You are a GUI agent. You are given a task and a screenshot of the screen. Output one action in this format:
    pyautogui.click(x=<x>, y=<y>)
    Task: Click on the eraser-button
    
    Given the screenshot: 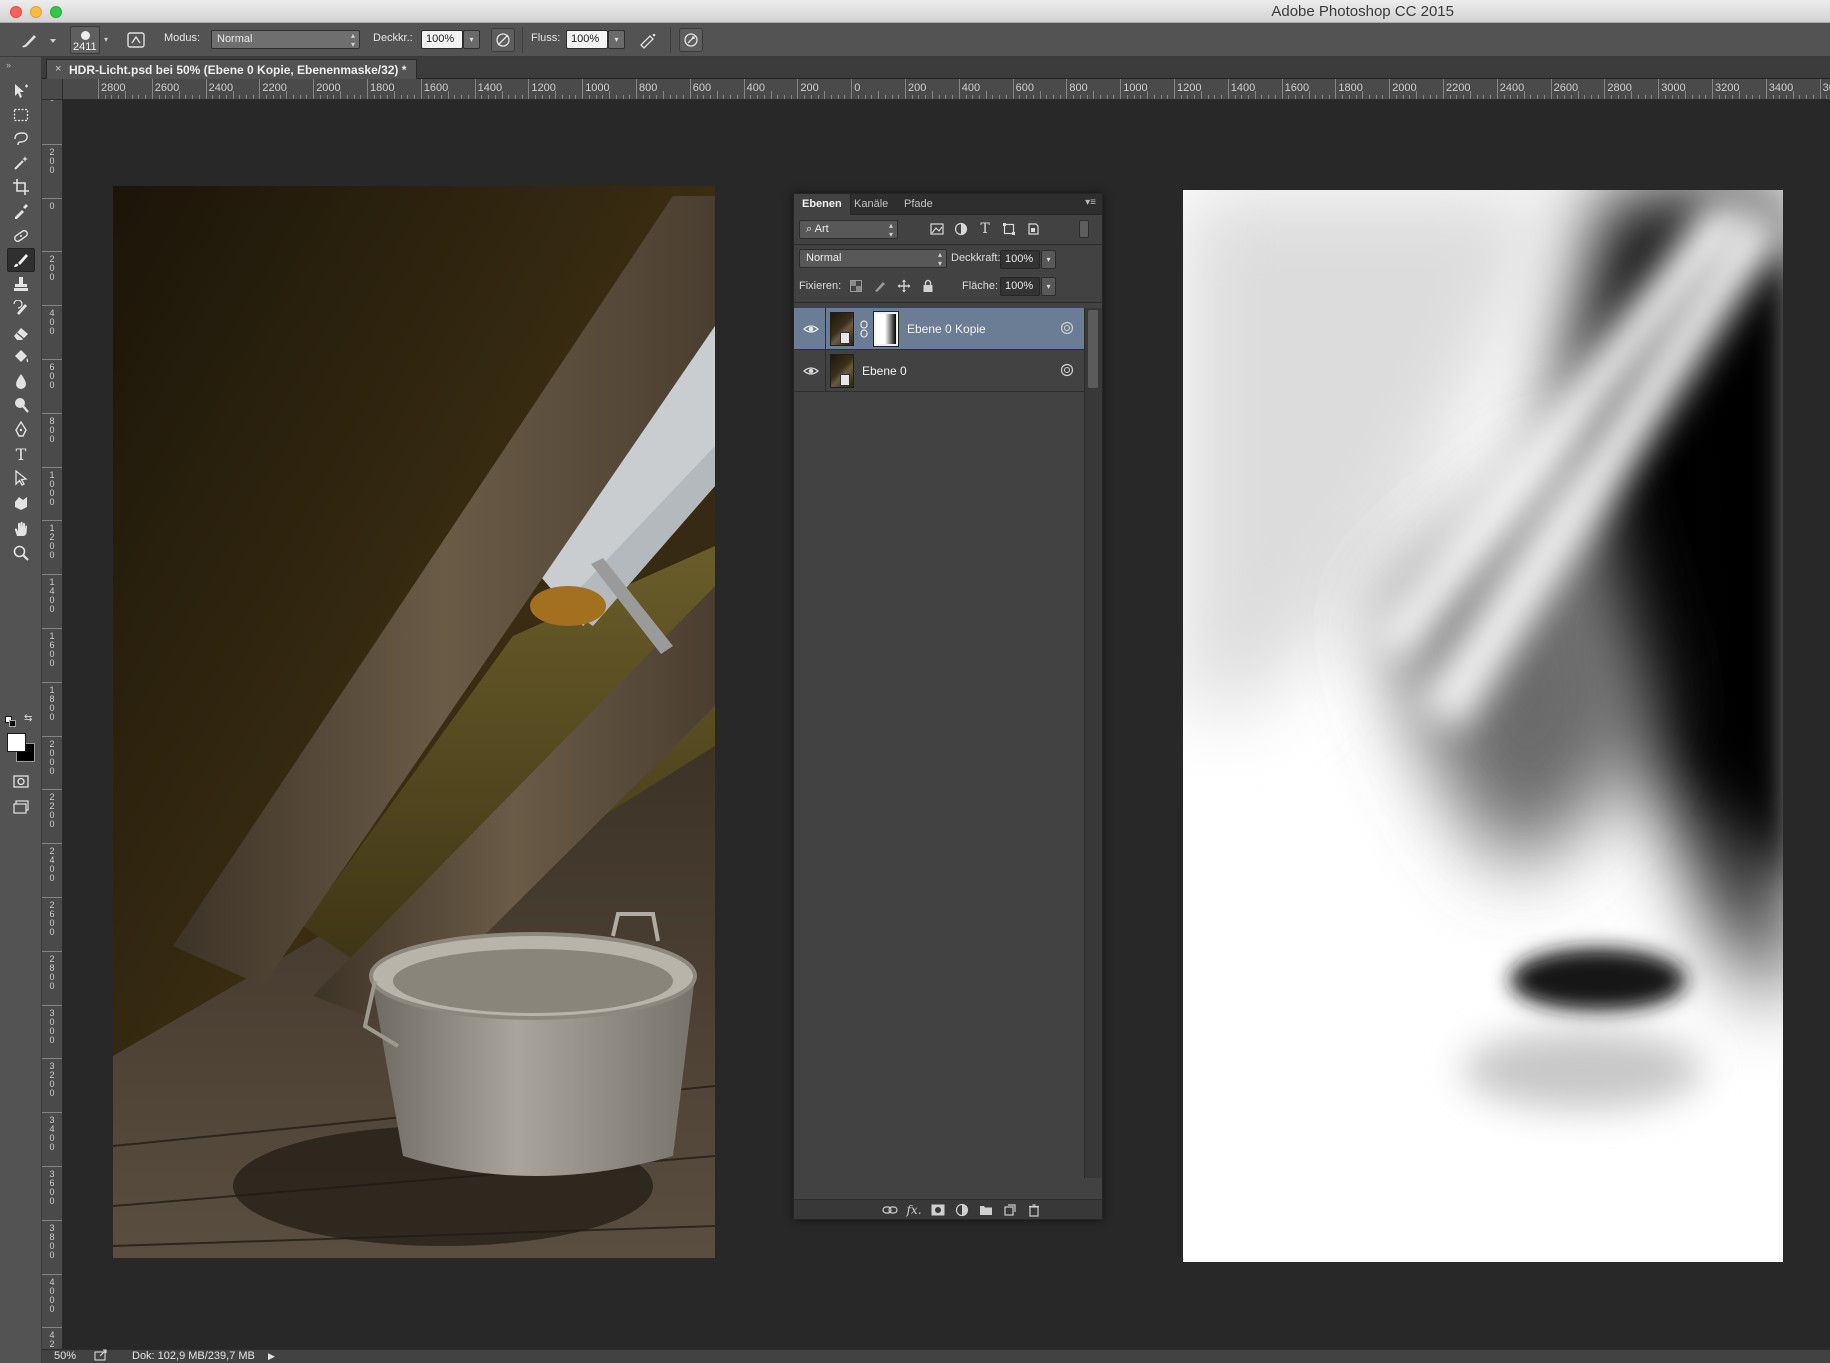 What is the action you would take?
    pyautogui.click(x=21, y=333)
    